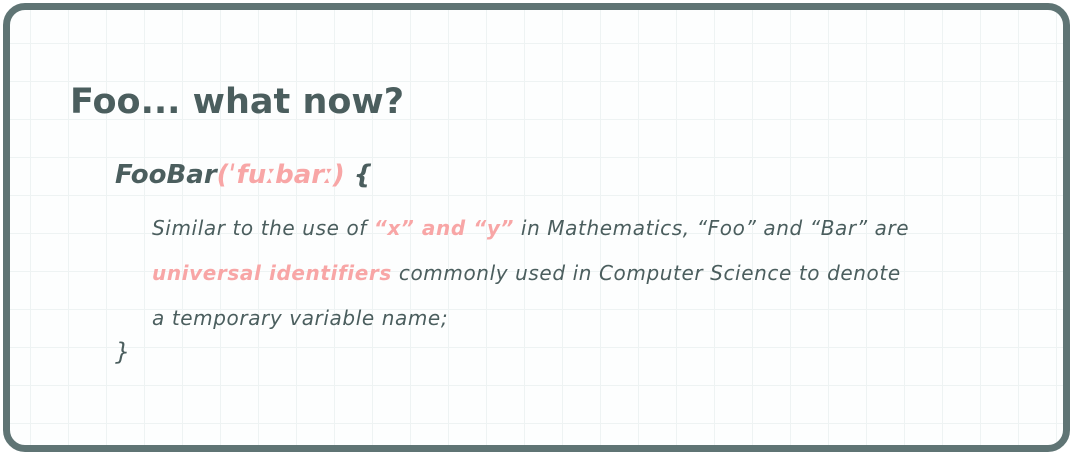  Describe the element at coordinates (237, 102) in the screenshot. I see `page-title: Foo... what now?` at that location.